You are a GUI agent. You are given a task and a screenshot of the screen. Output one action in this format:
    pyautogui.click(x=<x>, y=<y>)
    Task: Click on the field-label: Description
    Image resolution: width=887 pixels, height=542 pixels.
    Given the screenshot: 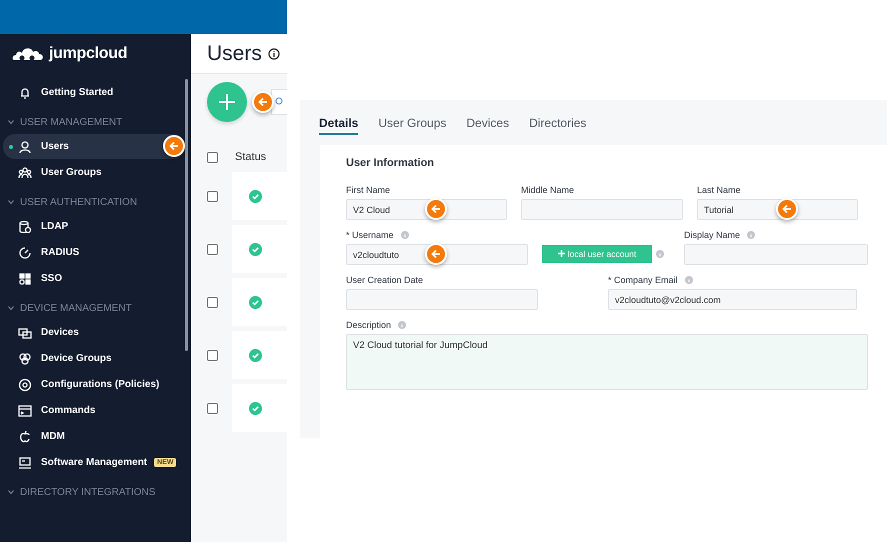 What is the action you would take?
    pyautogui.click(x=369, y=325)
    